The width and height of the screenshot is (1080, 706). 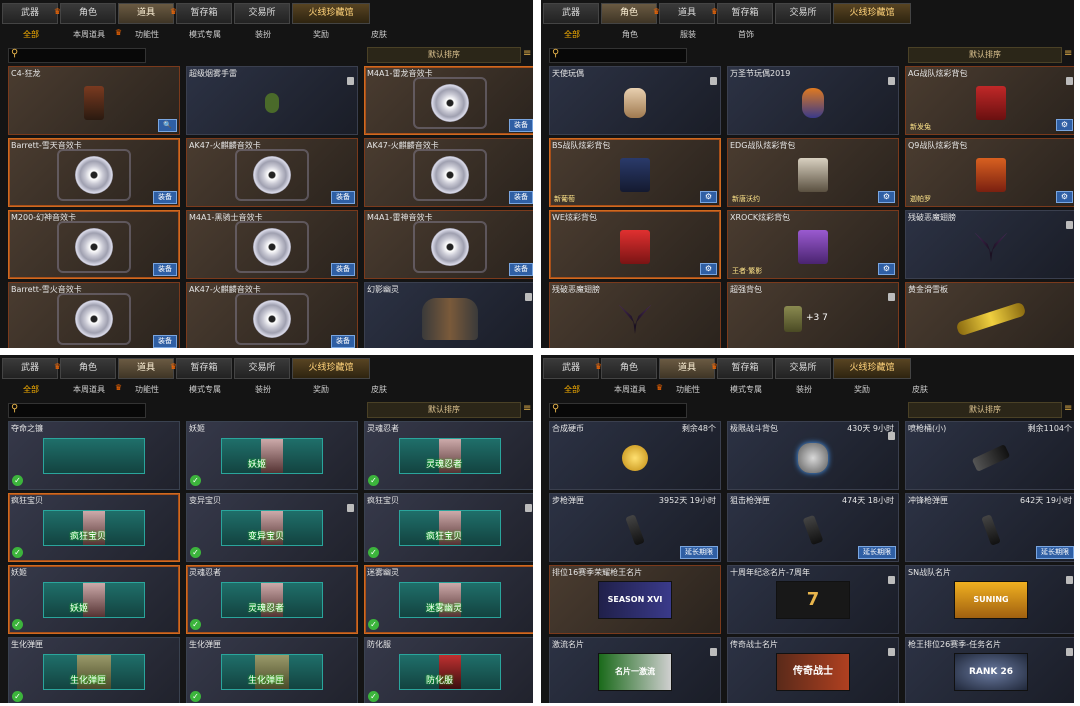 What do you see at coordinates (989, 244) in the screenshot?
I see `item-card: 残破恶魔翅膀` at bounding box center [989, 244].